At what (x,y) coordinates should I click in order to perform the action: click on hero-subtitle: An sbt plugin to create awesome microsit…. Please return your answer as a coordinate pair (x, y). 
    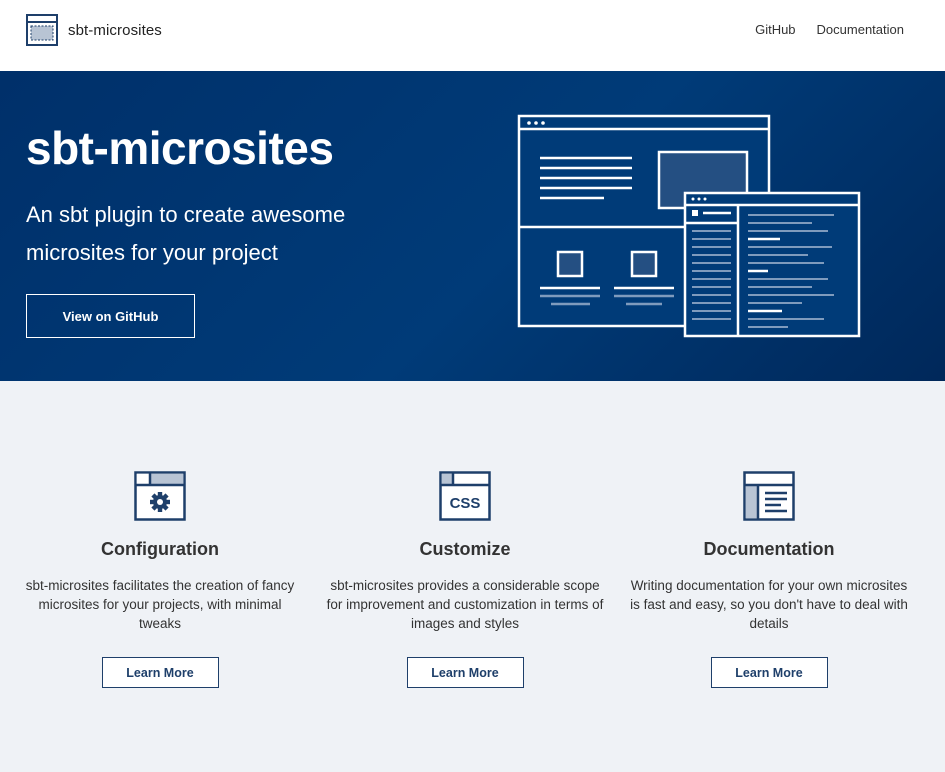
    Looking at the image, I should click on (186, 233).